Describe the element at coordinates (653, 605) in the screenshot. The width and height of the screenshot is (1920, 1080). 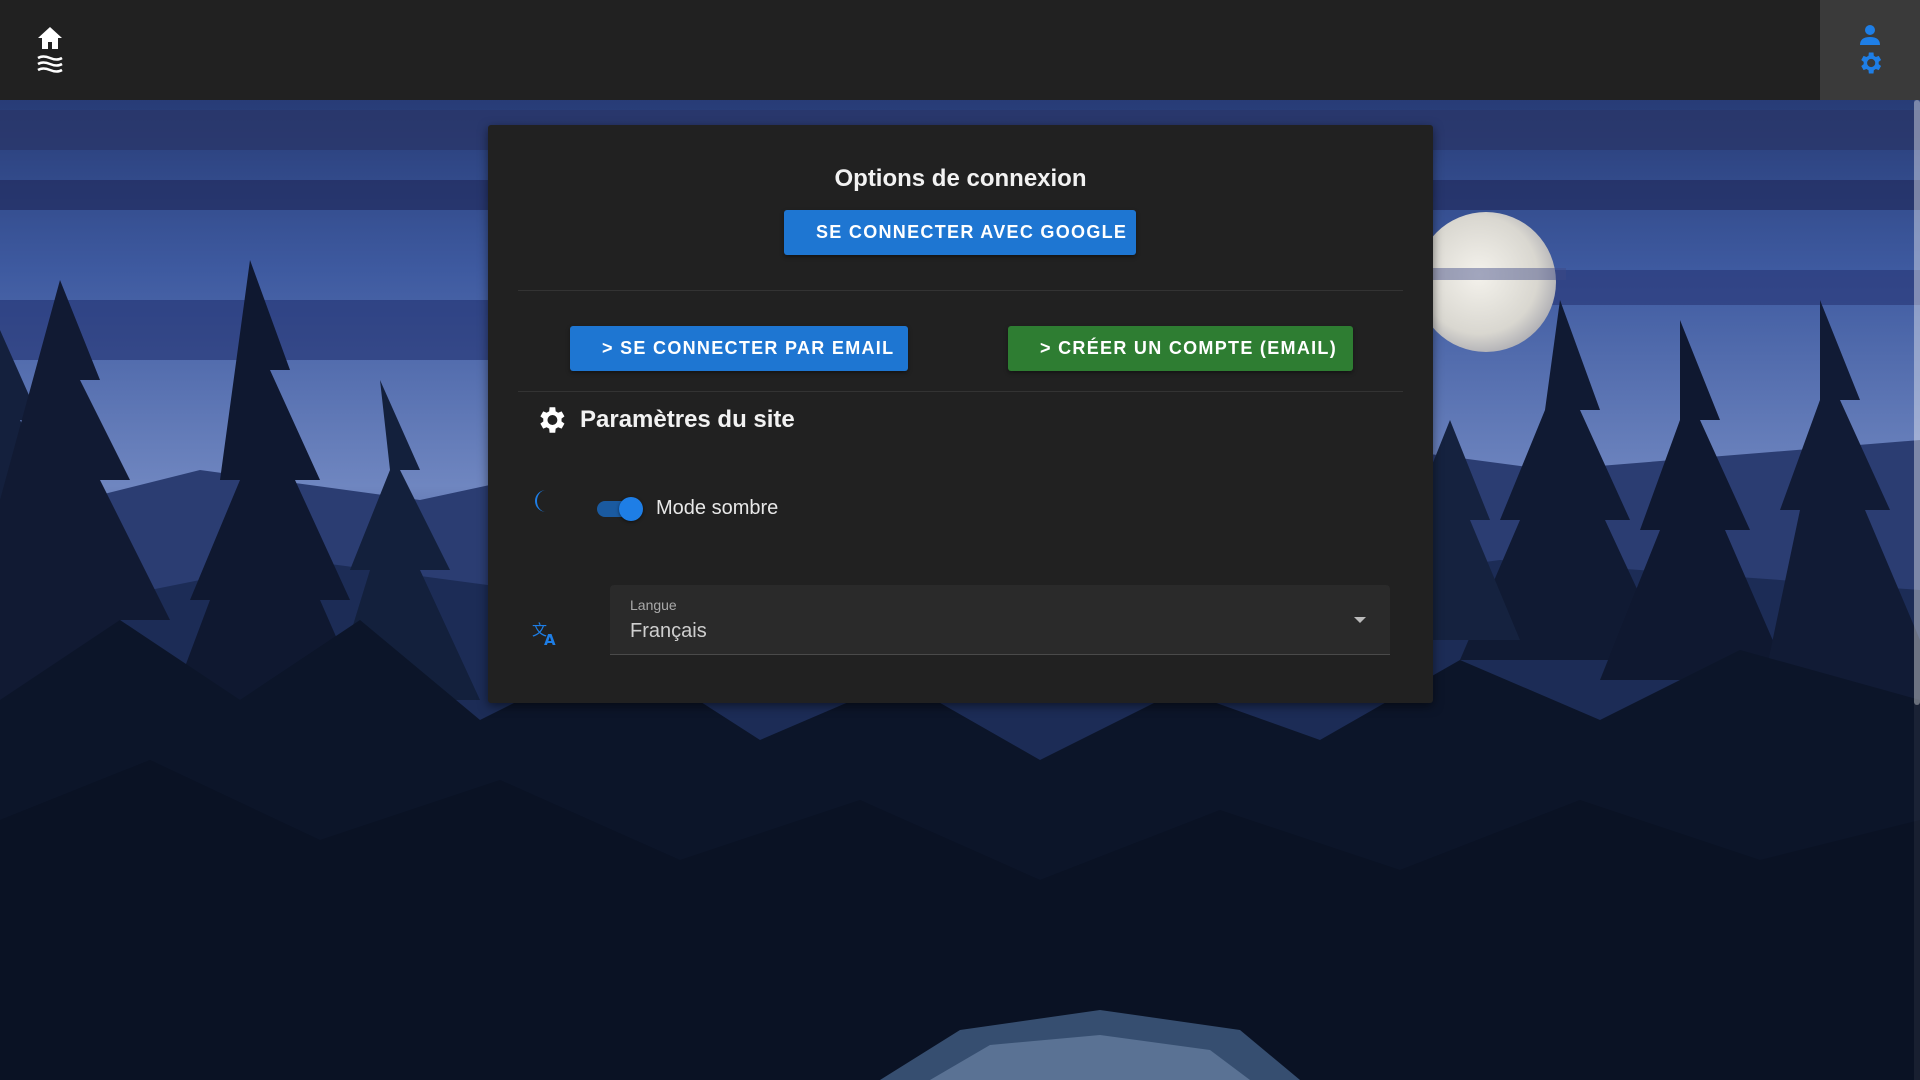
I see `language-label: Langue` at that location.